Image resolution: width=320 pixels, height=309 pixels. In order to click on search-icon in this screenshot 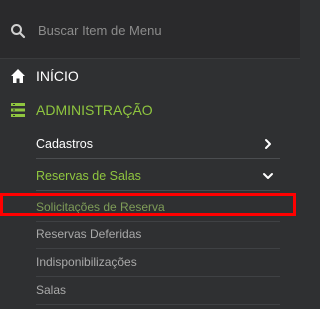, I will do `click(18, 31)`.